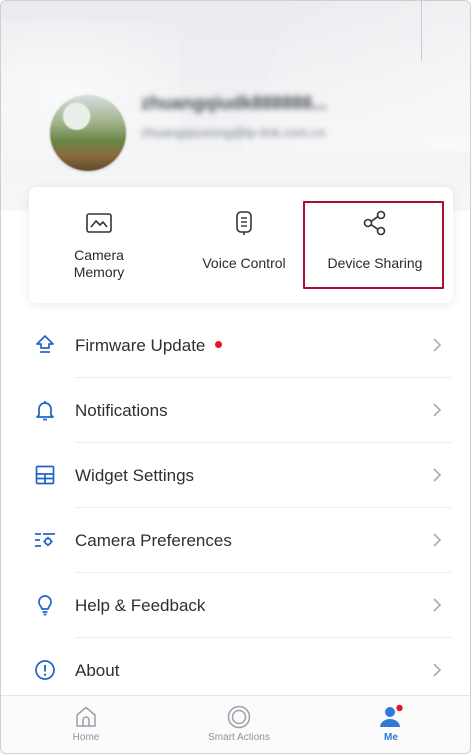  I want to click on bell-icon, so click(45, 411).